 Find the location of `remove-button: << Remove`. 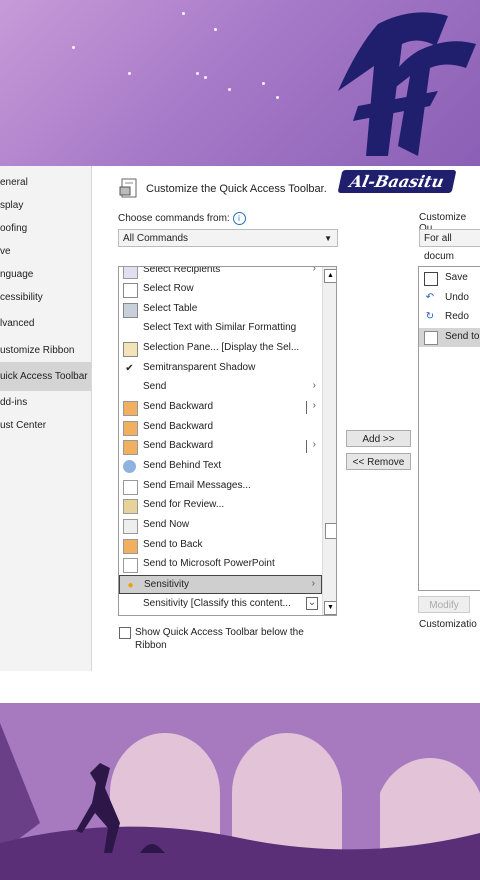

remove-button: << Remove is located at coordinates (378, 461).